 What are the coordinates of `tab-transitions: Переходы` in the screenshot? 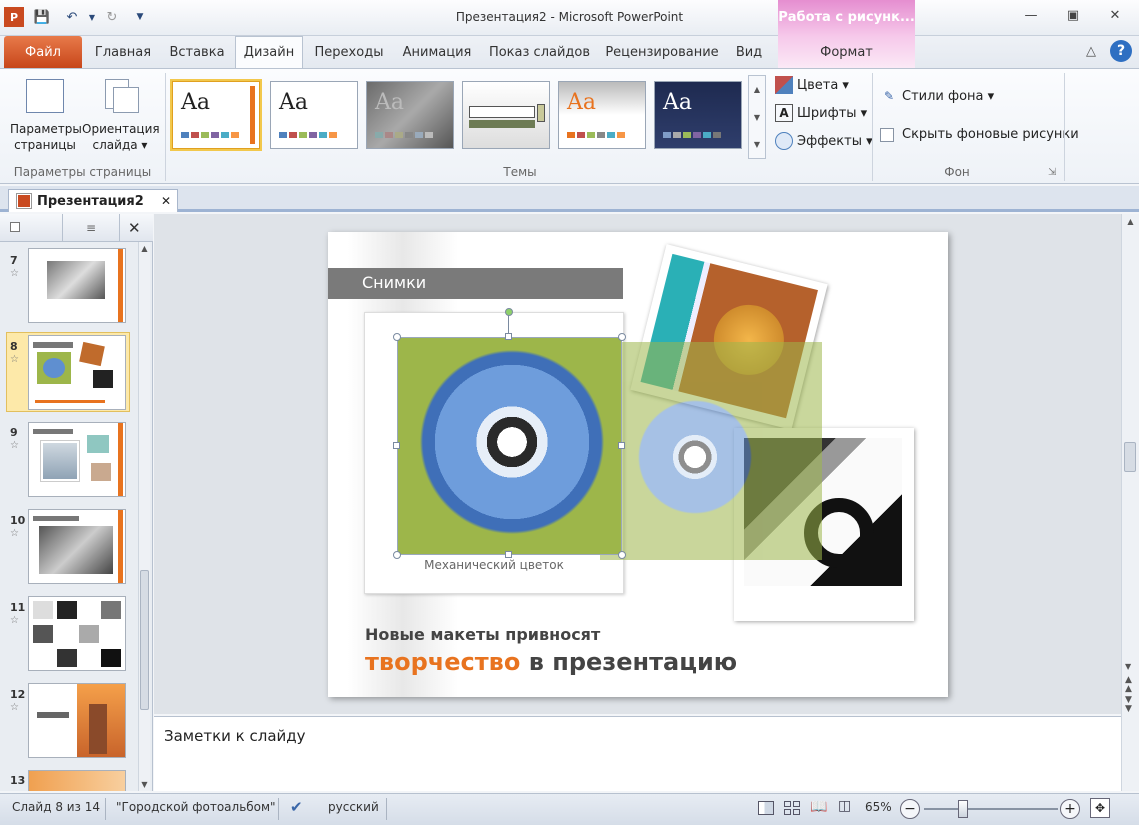 It's located at (349, 52).